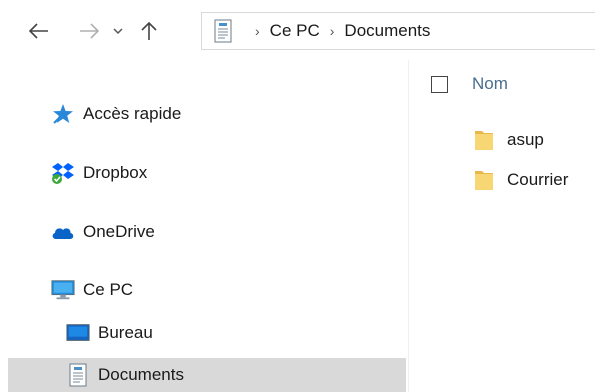  Describe the element at coordinates (387, 31) in the screenshot. I see `breadcrumb-documents: Documents` at that location.